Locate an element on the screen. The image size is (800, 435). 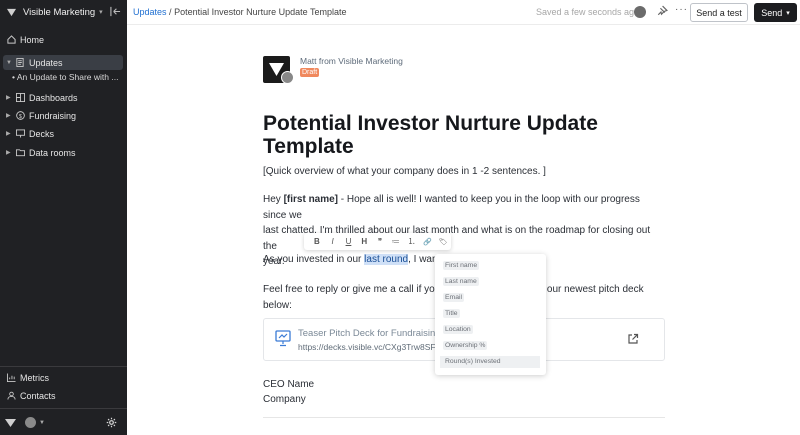
home-icon is located at coordinates (11, 40).